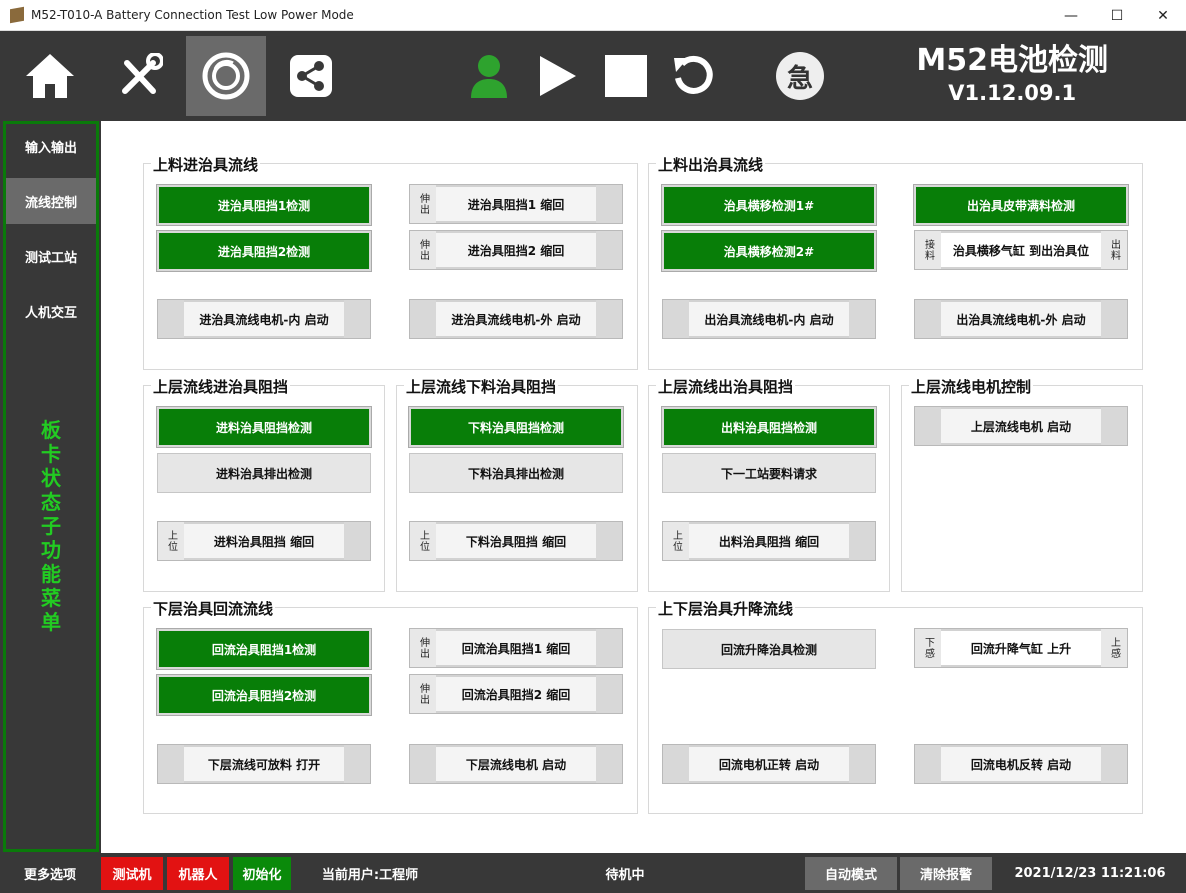 The width and height of the screenshot is (1186, 893). What do you see at coordinates (51, 256) in the screenshot?
I see `sidebar-item-test-station: 测试工站` at bounding box center [51, 256].